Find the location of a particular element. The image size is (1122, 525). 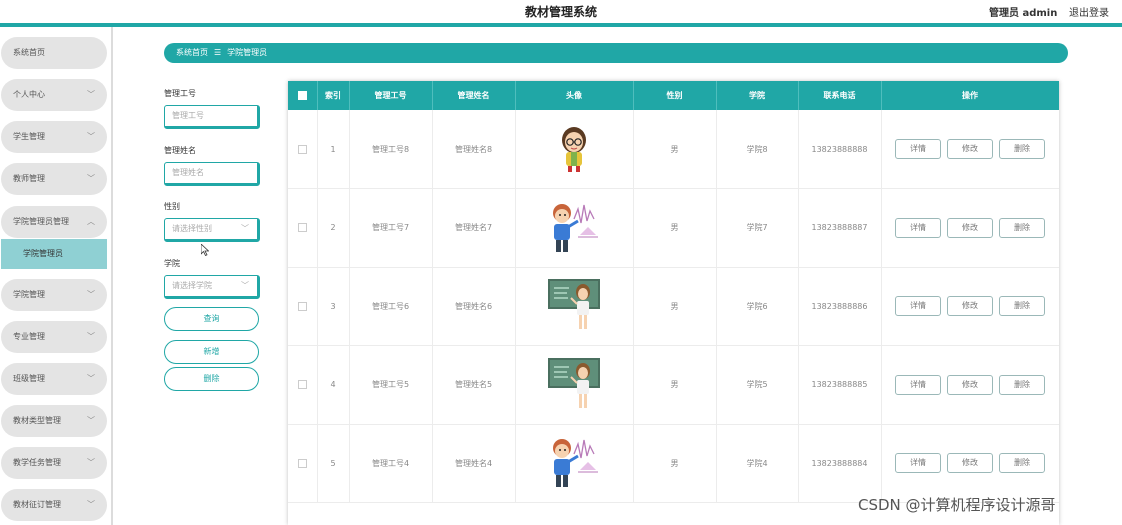

row-phone: 13823888886 is located at coordinates (840, 306).